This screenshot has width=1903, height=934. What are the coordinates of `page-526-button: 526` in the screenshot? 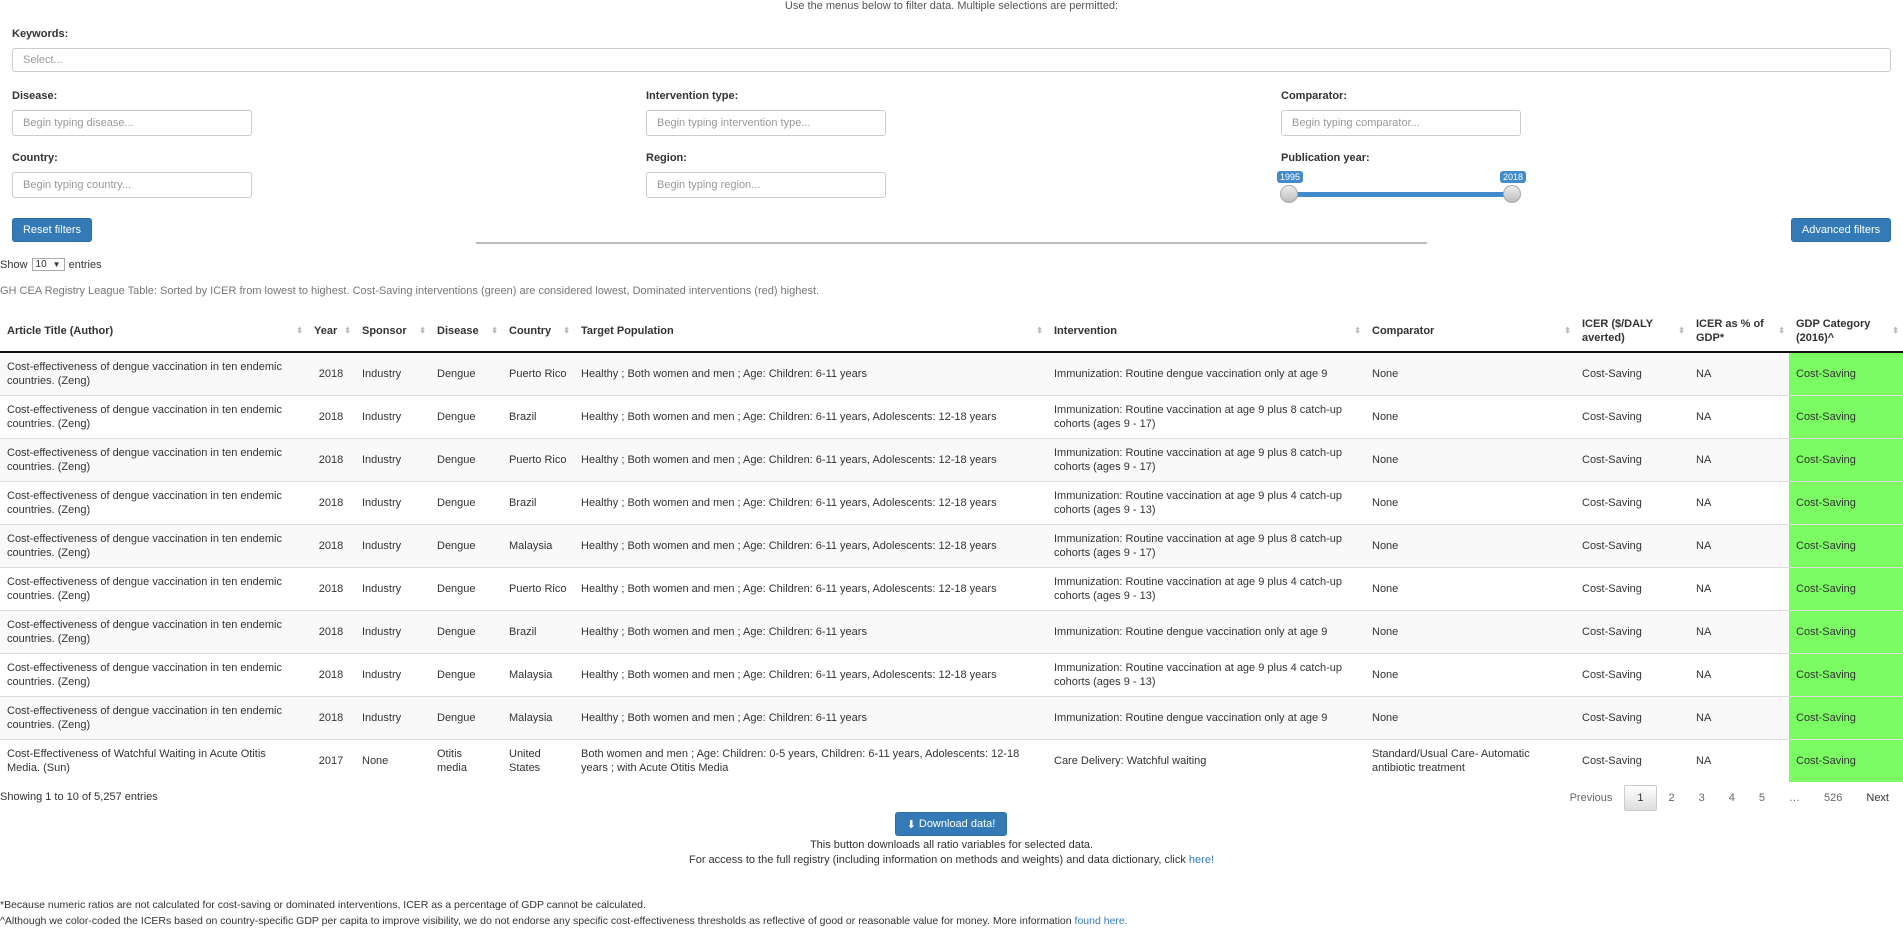 It's located at (1833, 798).